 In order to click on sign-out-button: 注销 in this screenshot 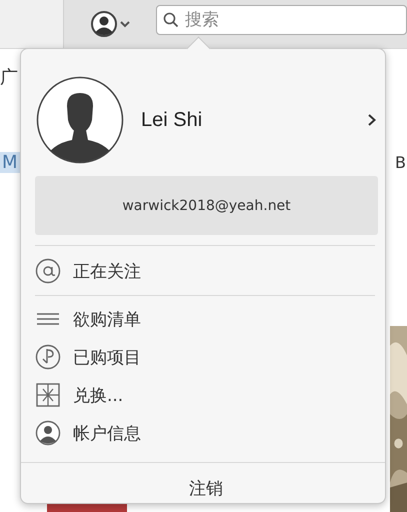, I will do `click(206, 488)`.